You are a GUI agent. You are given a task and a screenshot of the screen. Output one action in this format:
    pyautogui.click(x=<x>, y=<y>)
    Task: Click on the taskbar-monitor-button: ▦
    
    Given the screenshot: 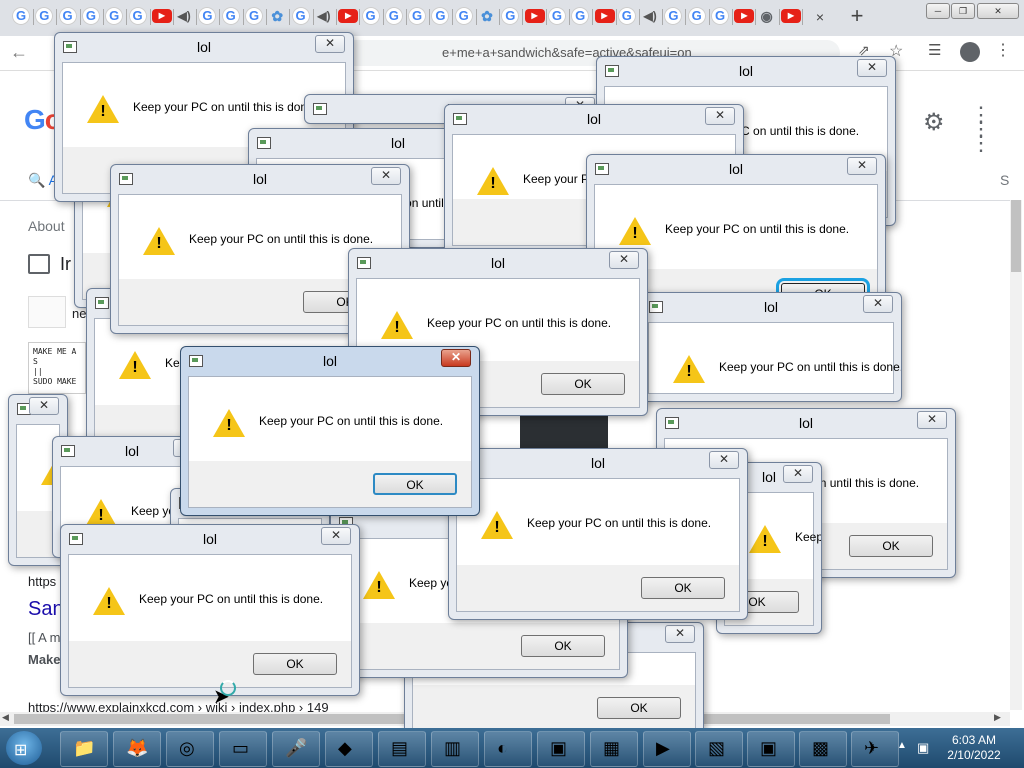 What is the action you would take?
    pyautogui.click(x=614, y=749)
    